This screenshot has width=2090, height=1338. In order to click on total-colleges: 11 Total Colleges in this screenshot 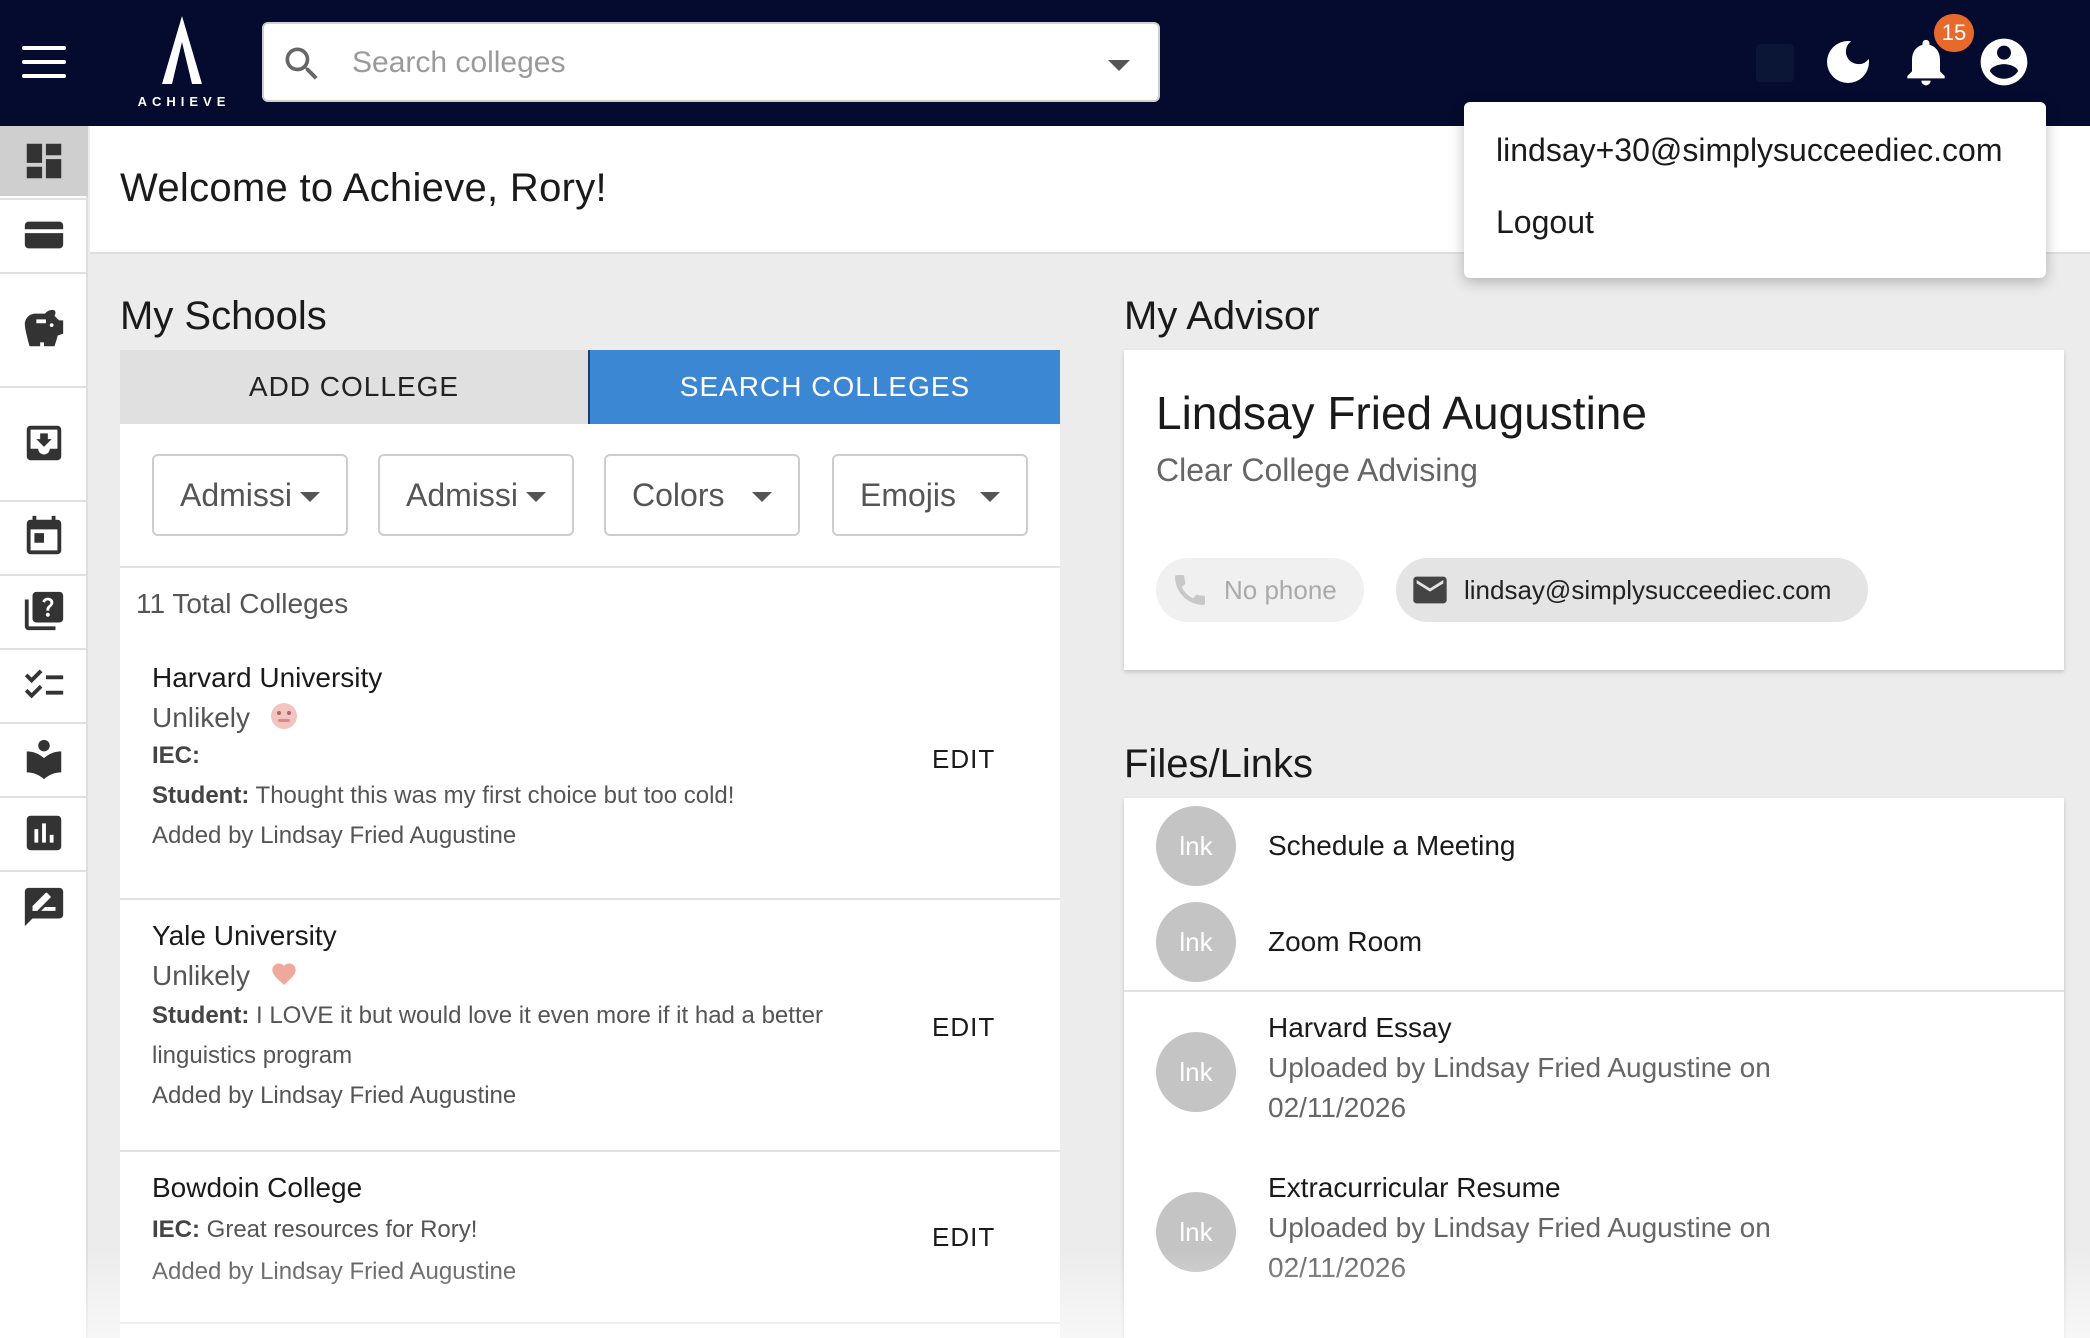, I will do `click(242, 603)`.